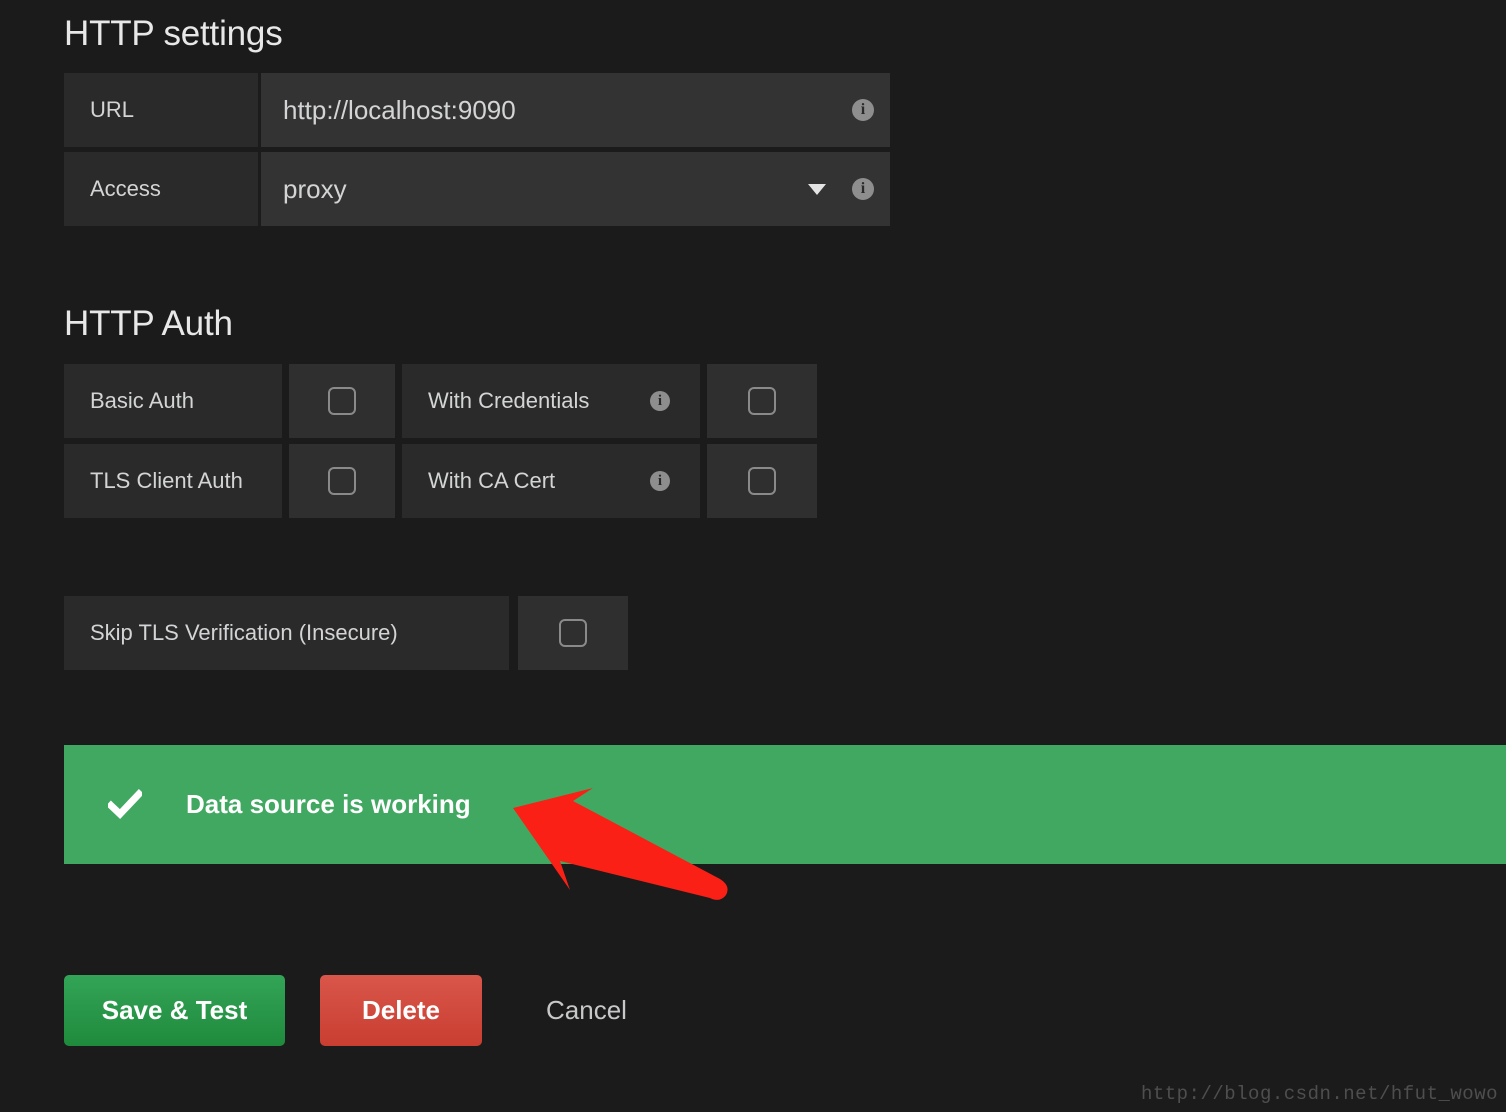  I want to click on check-icon, so click(125, 805).